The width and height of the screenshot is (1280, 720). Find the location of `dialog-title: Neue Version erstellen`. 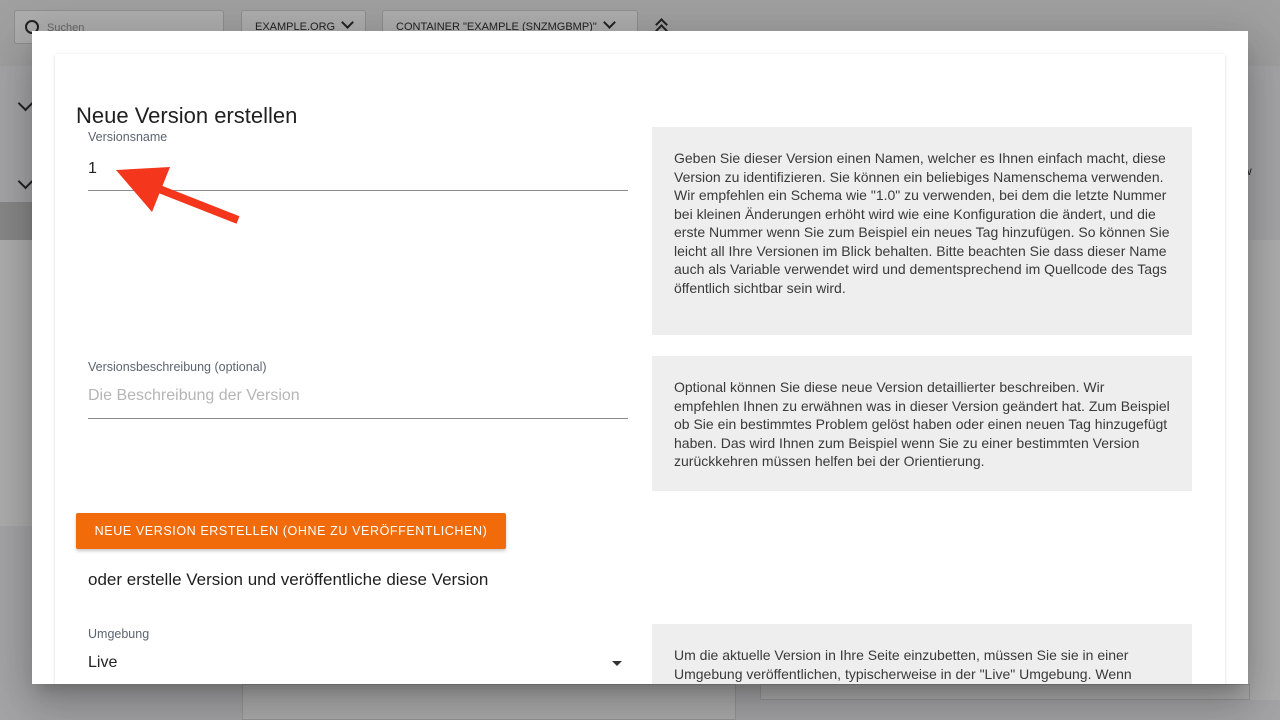

dialog-title: Neue Version erstellen is located at coordinates (187, 115).